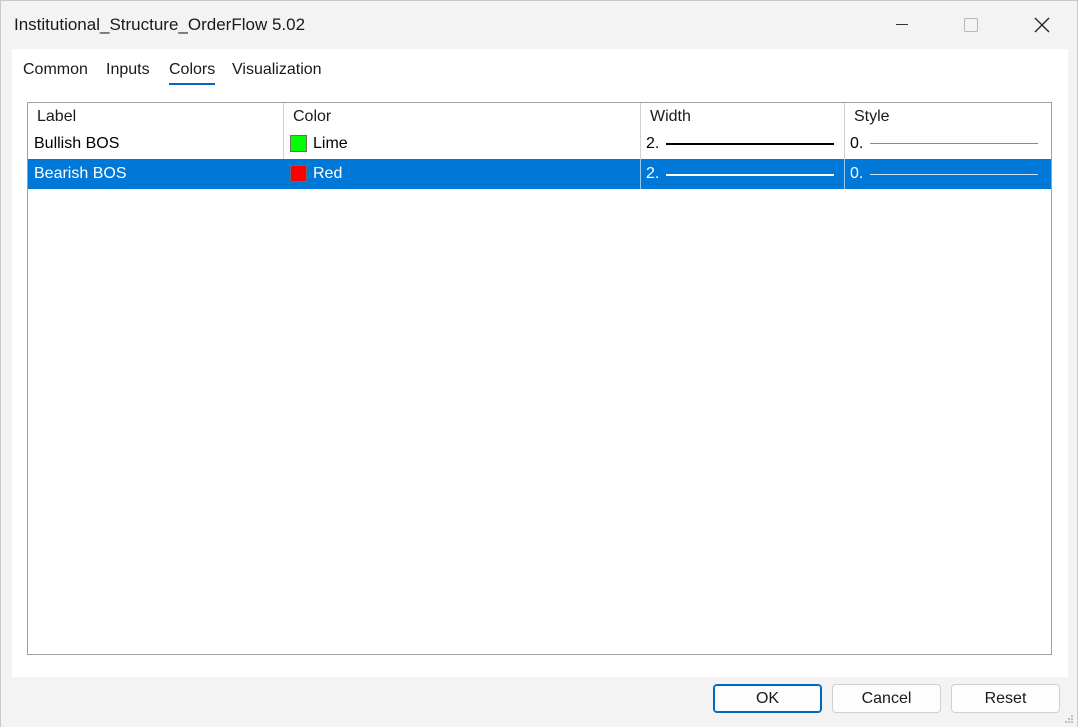 The width and height of the screenshot is (1078, 727). What do you see at coordinates (327, 174) in the screenshot?
I see `color-name: Red` at bounding box center [327, 174].